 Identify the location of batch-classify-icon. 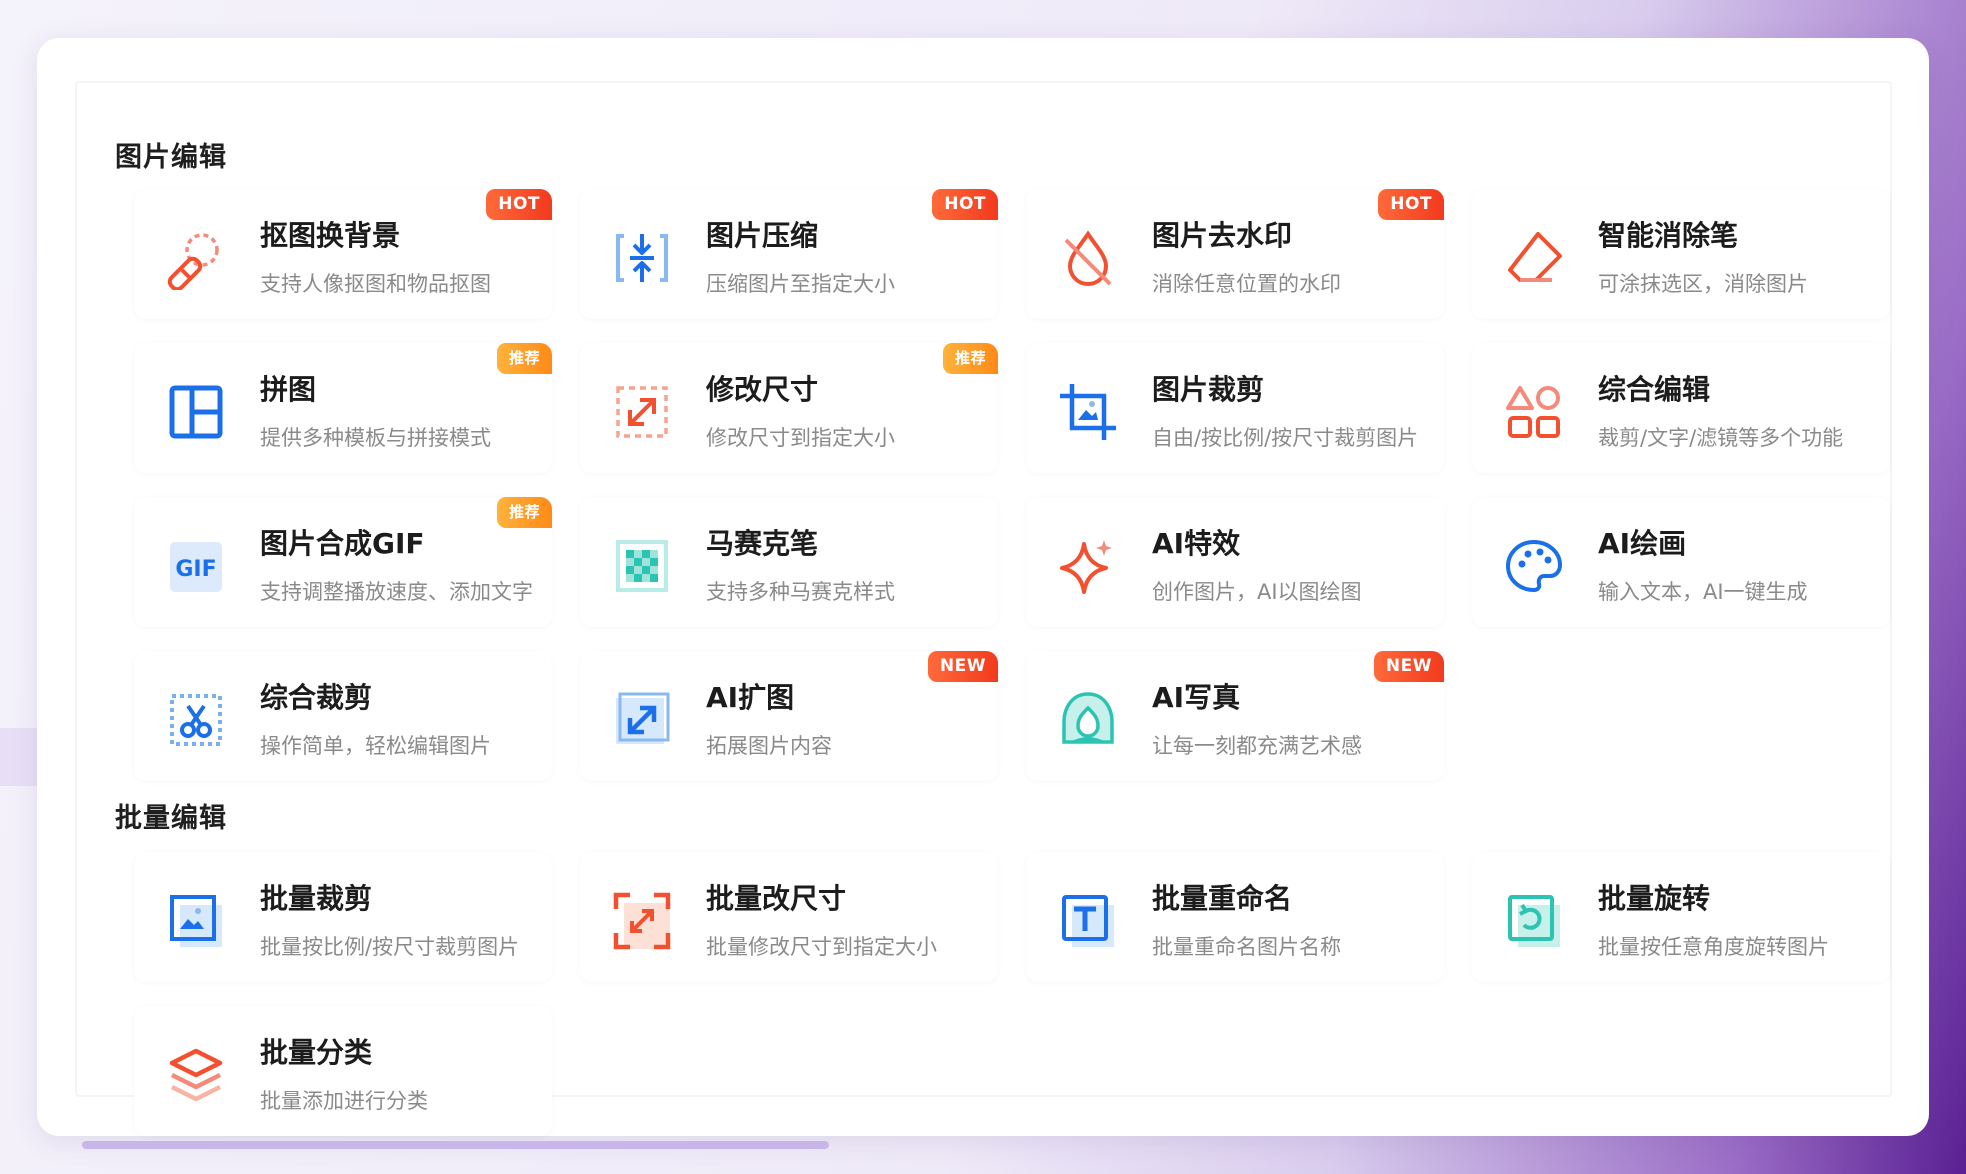
(196, 1075).